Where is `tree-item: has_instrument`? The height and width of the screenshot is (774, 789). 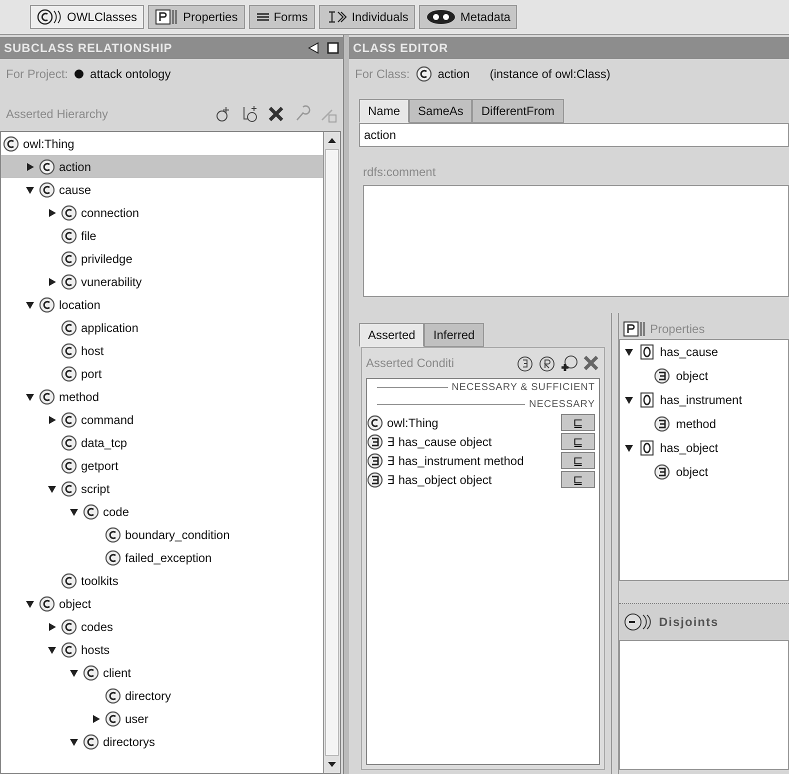 tree-item: has_instrument is located at coordinates (704, 400).